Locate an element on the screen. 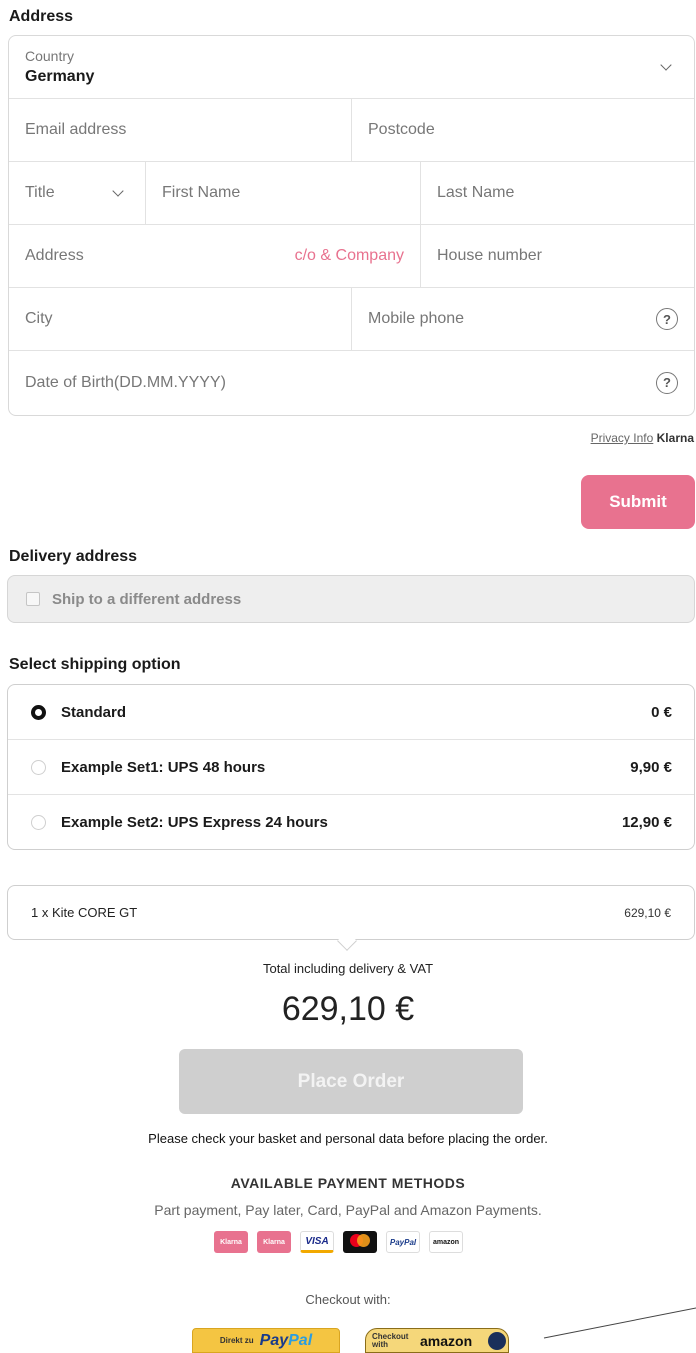  form-row-name: Title First Name Last Name is located at coordinates (351, 193).